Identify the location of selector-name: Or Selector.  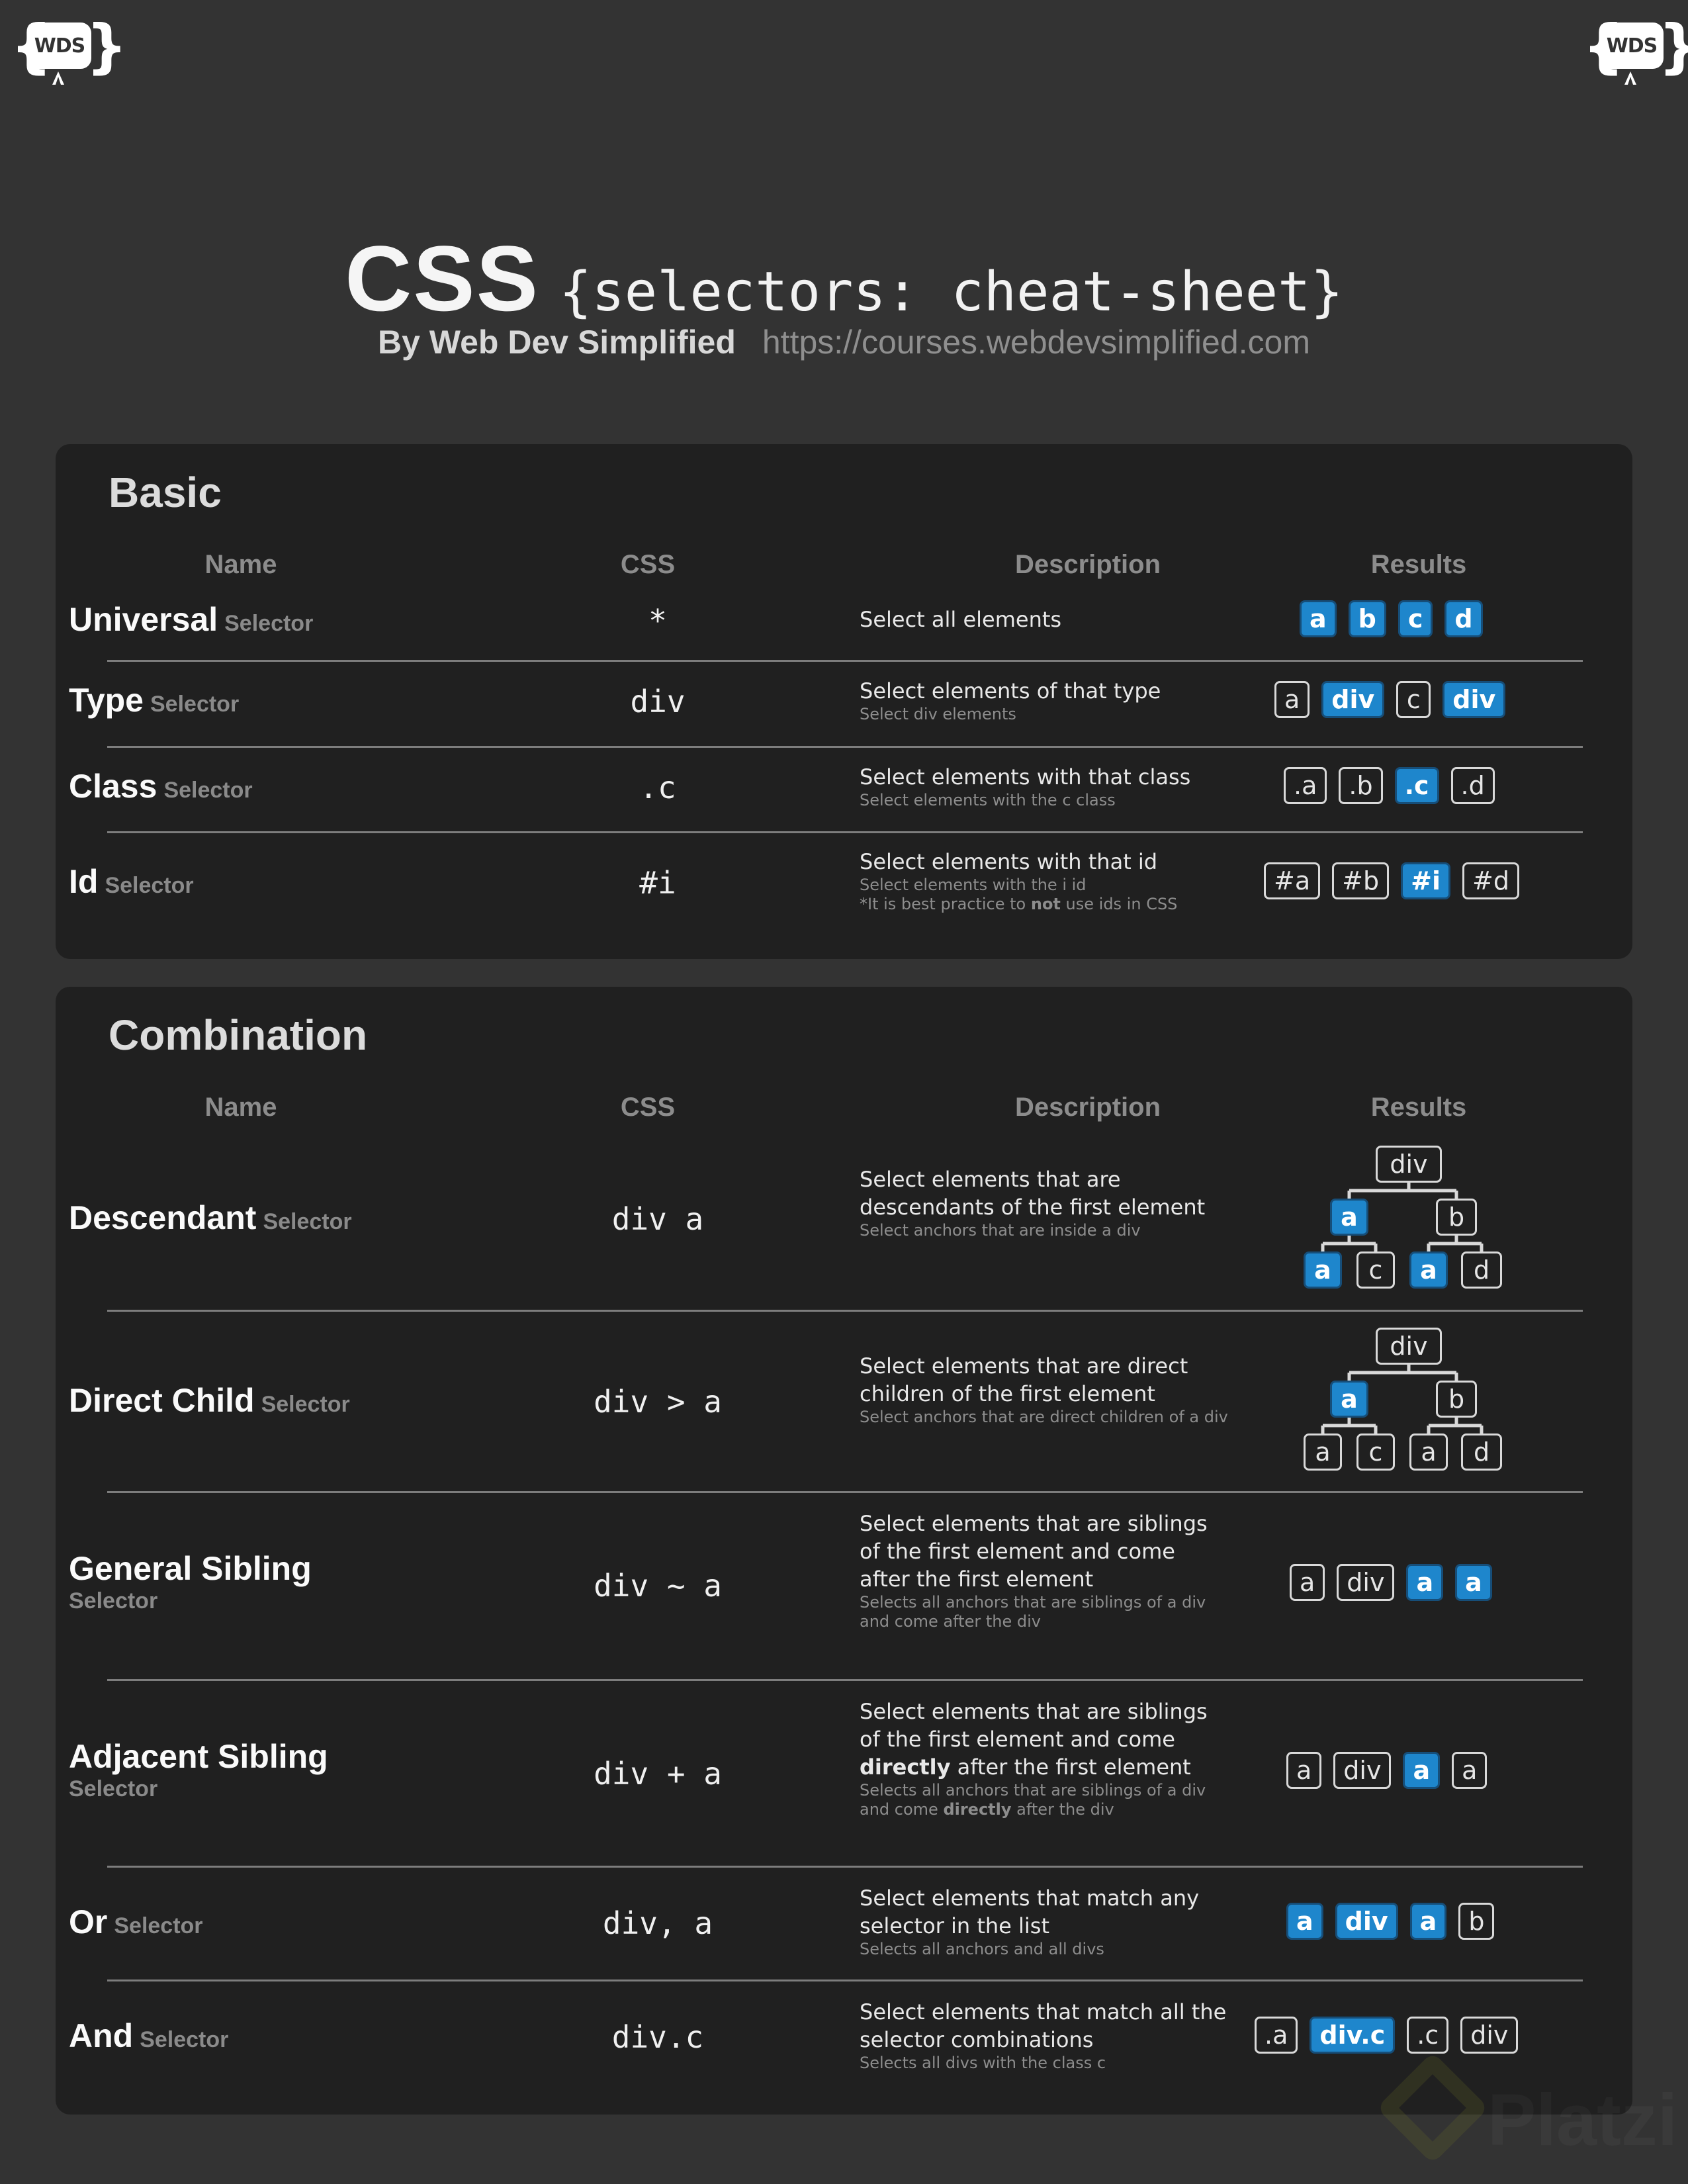
(136, 1922).